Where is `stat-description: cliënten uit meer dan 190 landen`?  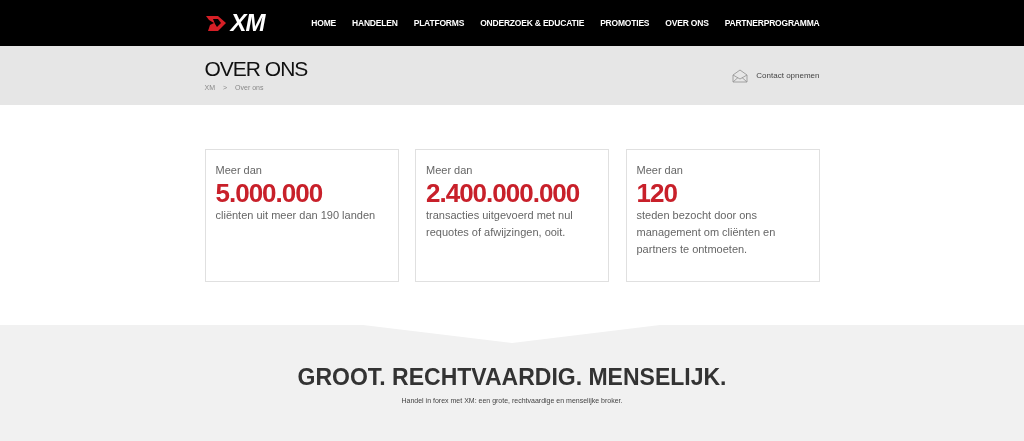
stat-description: cliënten uit meer dan 190 landen is located at coordinates (296, 216).